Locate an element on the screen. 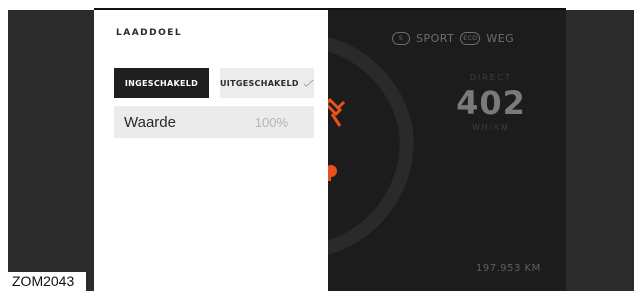 The height and width of the screenshot is (291, 642). odometer: 197.953 KM is located at coordinates (508, 268).